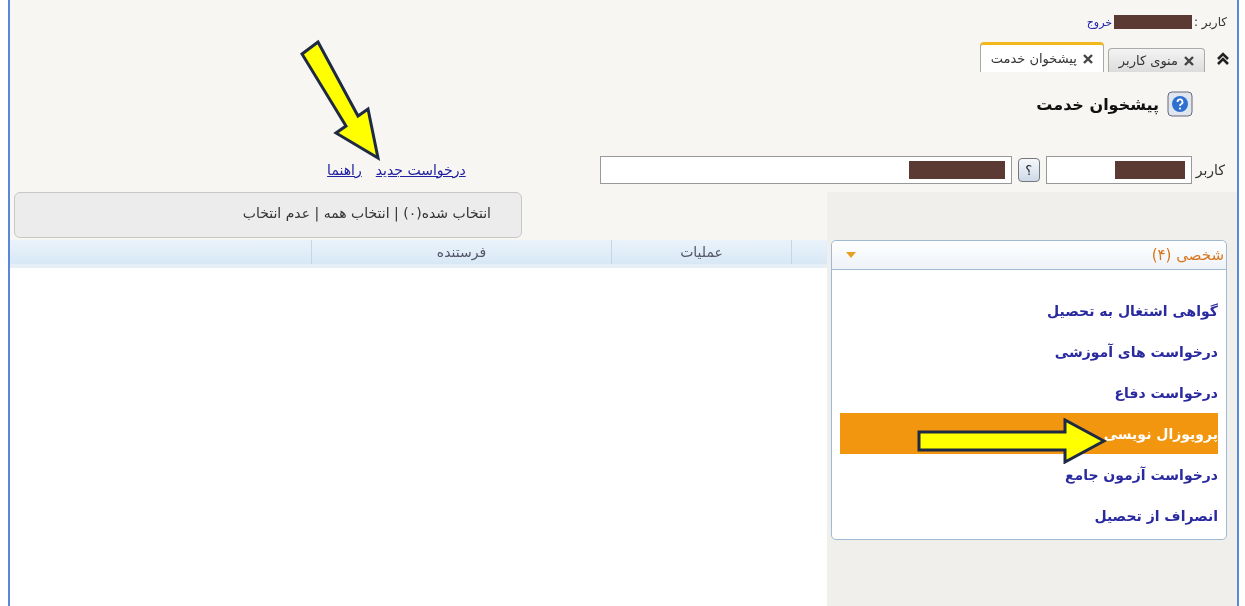 Image resolution: width=1245 pixels, height=606 pixels. I want to click on logout-link: خروج, so click(1099, 22).